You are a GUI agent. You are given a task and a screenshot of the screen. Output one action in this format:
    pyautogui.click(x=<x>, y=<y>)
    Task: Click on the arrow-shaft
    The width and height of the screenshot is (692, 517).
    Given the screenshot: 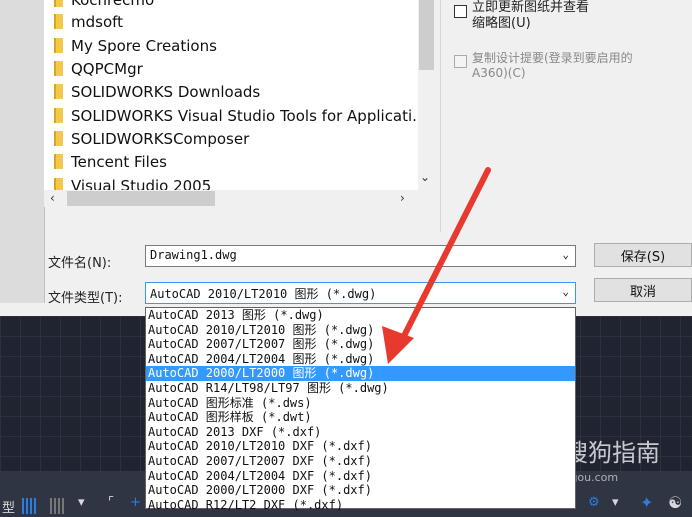 What is the action you would take?
    pyautogui.click(x=445, y=255)
    